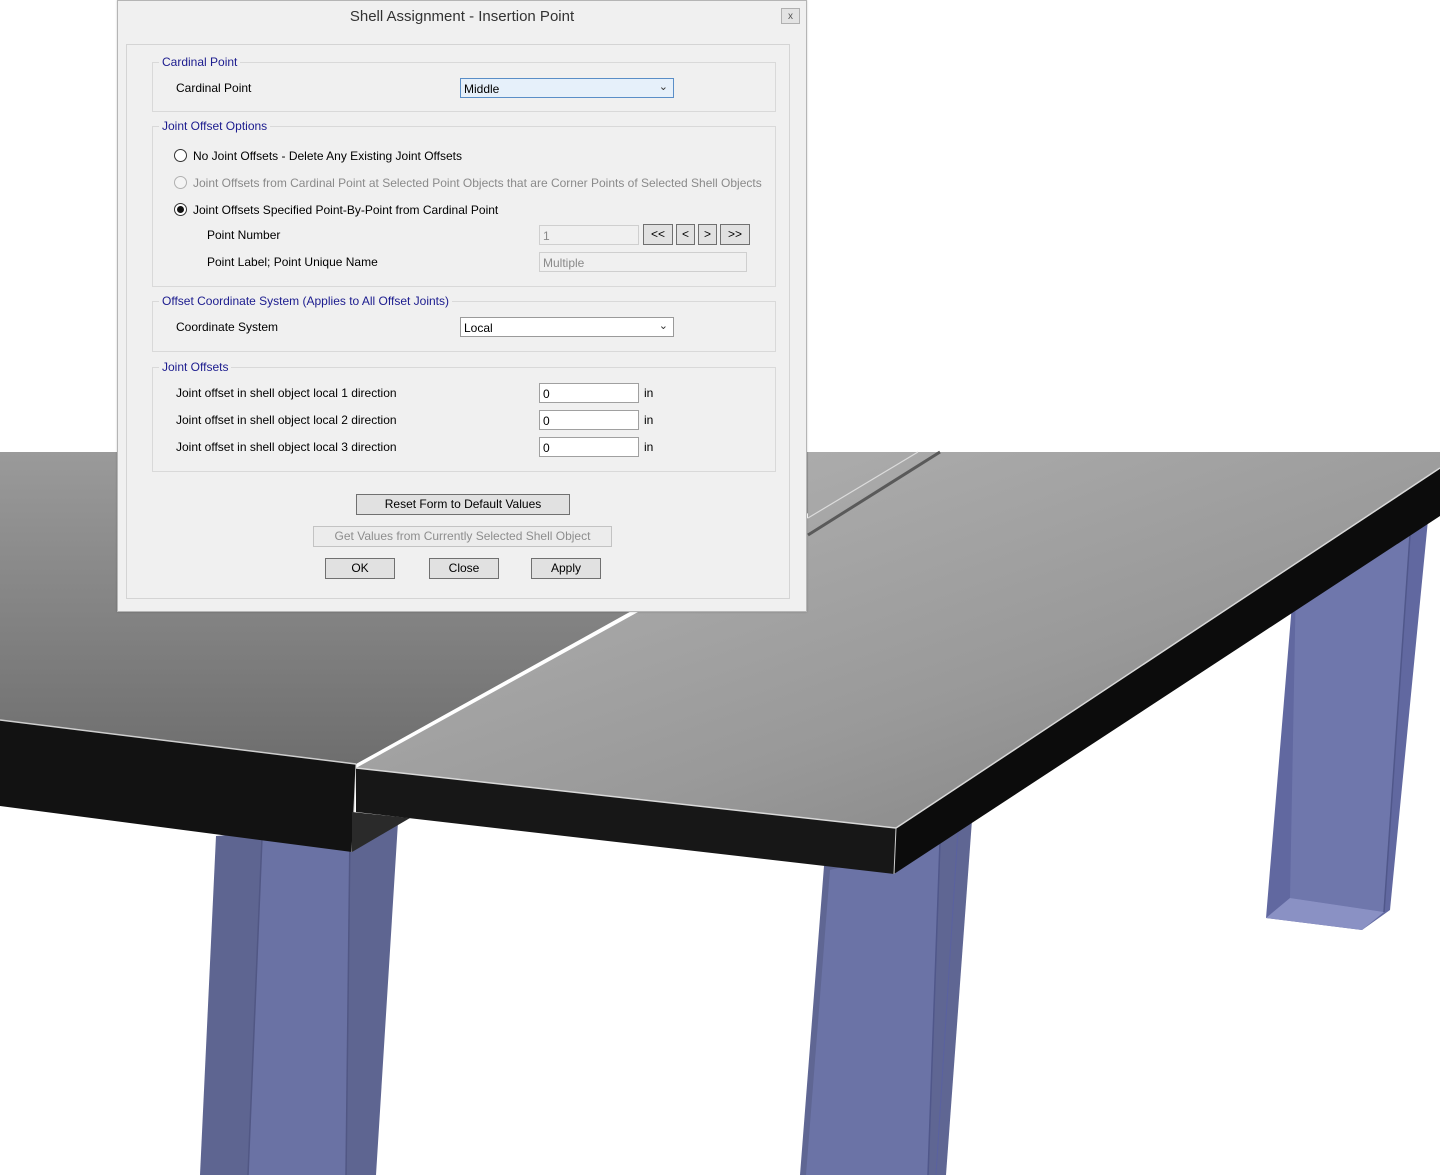 The height and width of the screenshot is (1175, 1440). Describe the element at coordinates (292, 262) in the screenshot. I see `point-label-label: Point Label; Point Unique Name` at that location.